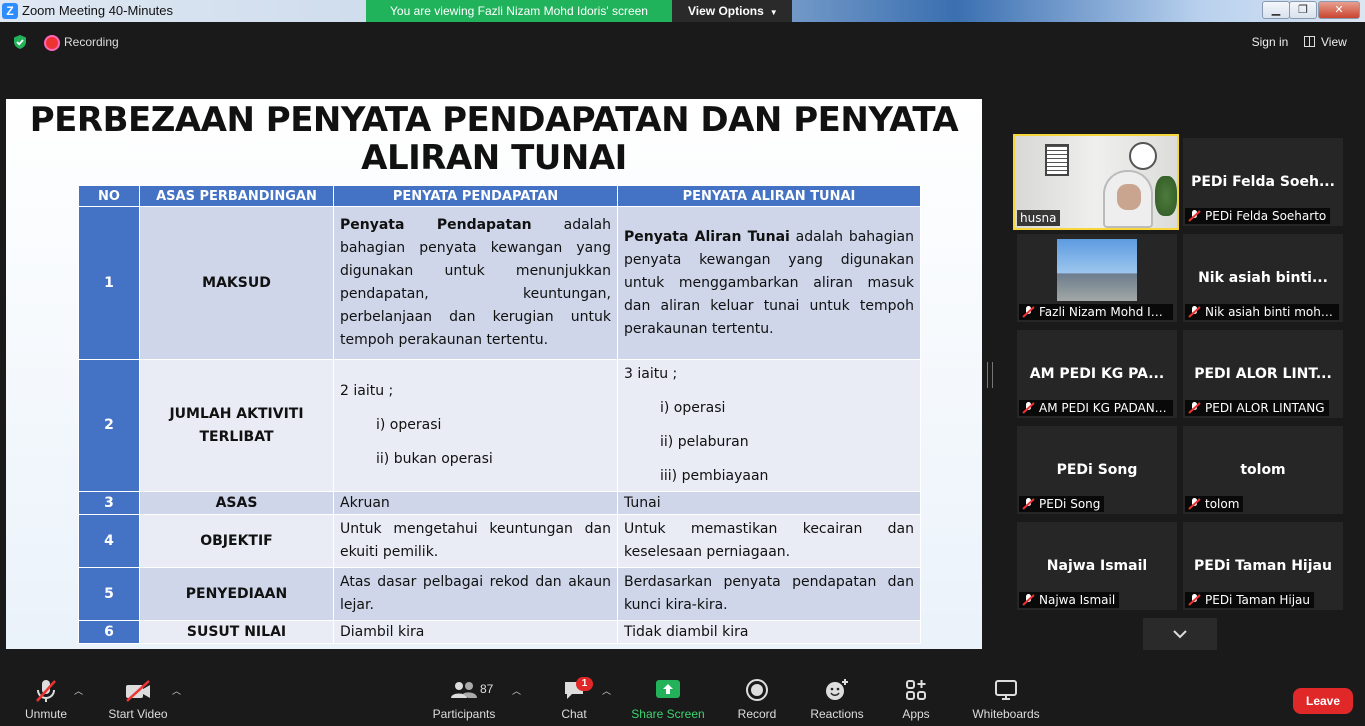 The image size is (1365, 726). I want to click on view-options-button: View Options ▼, so click(732, 11).